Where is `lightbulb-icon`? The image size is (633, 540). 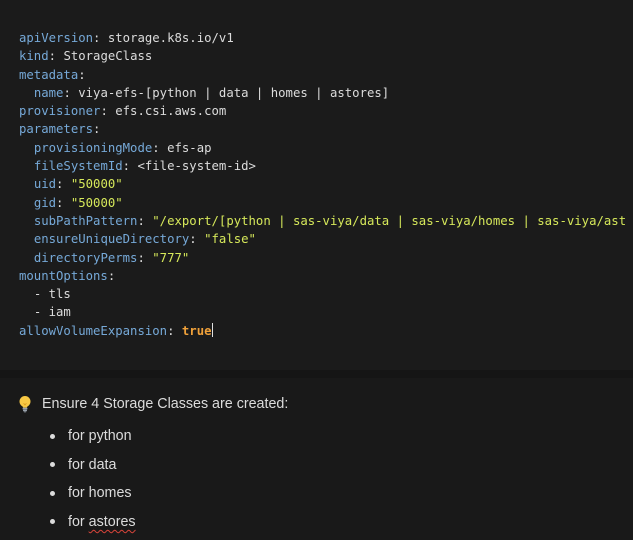 lightbulb-icon is located at coordinates (25, 404).